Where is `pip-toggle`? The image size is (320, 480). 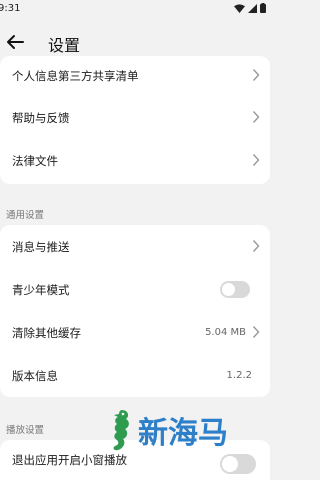
pip-toggle is located at coordinates (238, 464).